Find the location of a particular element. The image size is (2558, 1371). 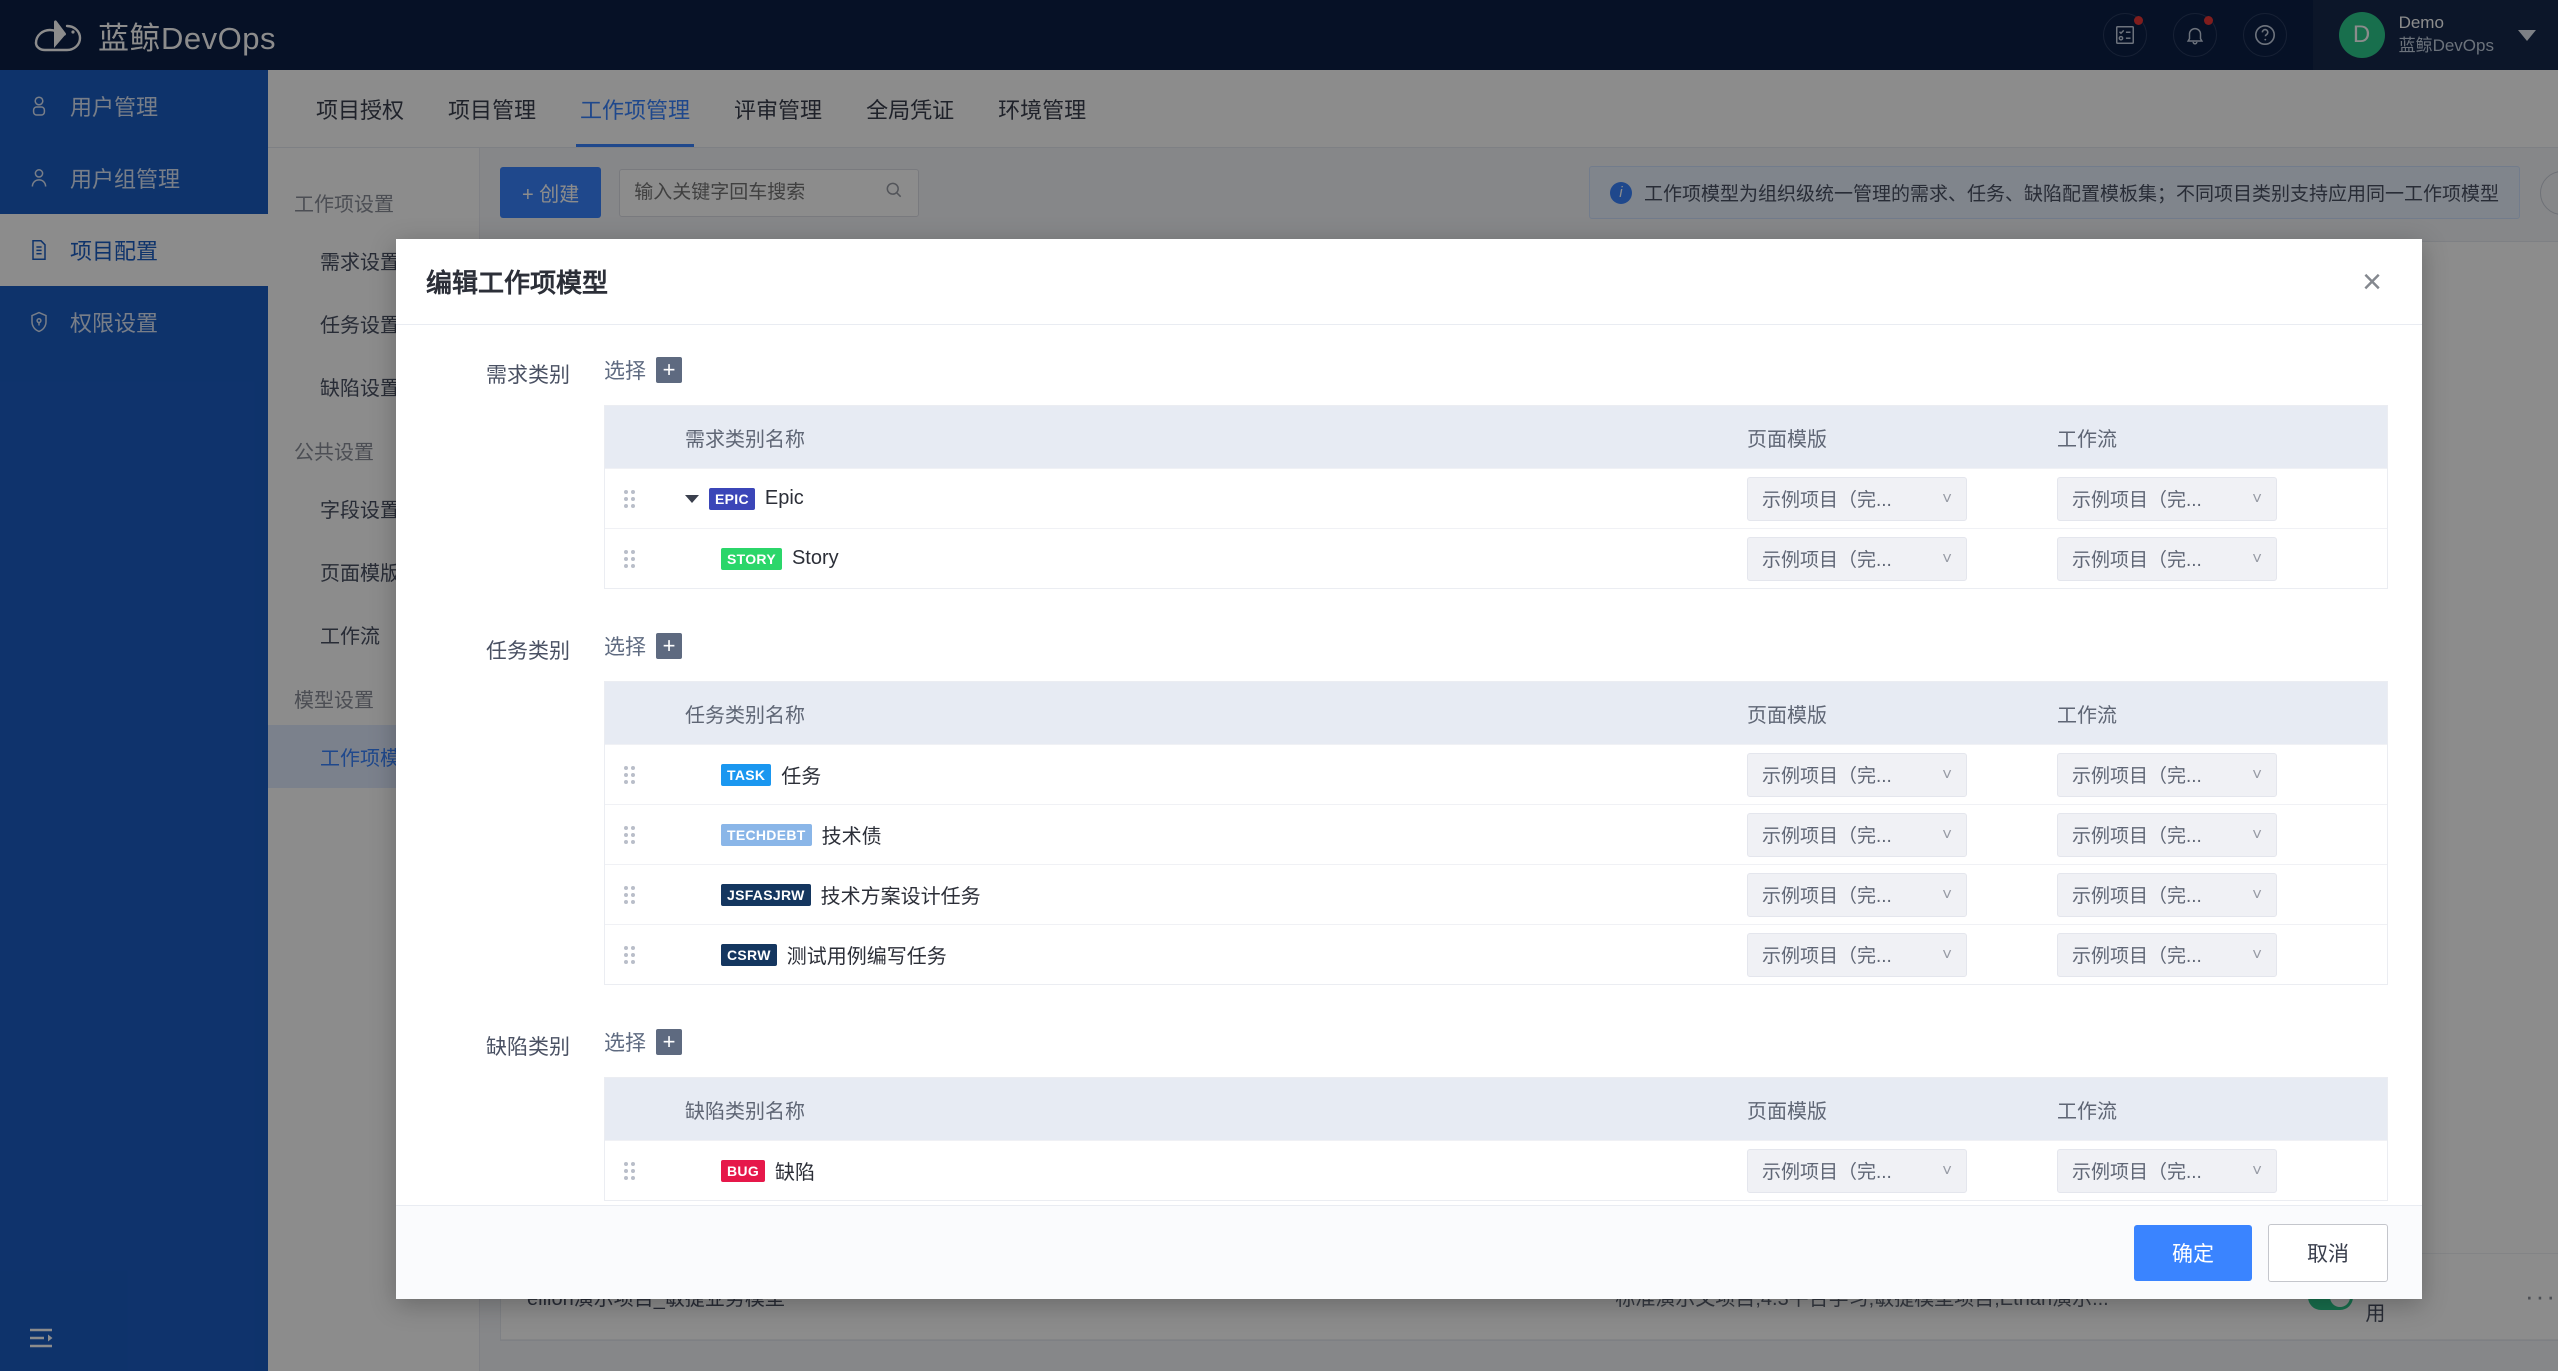

dialog-title: 编辑工作项模型 is located at coordinates (517, 283).